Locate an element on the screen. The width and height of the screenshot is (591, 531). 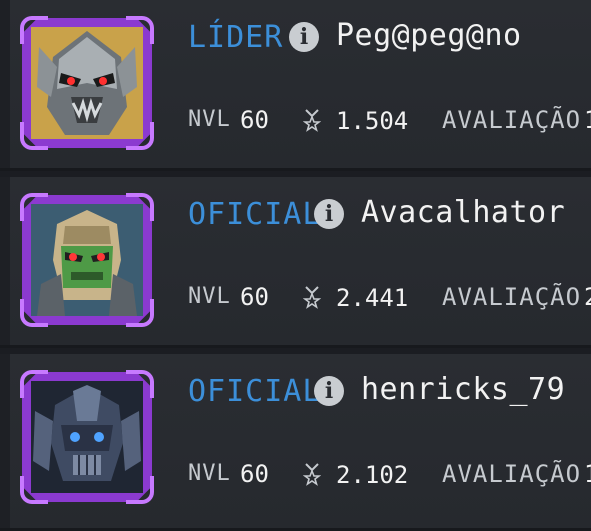
power-value: 2.441 is located at coordinates (372, 298).